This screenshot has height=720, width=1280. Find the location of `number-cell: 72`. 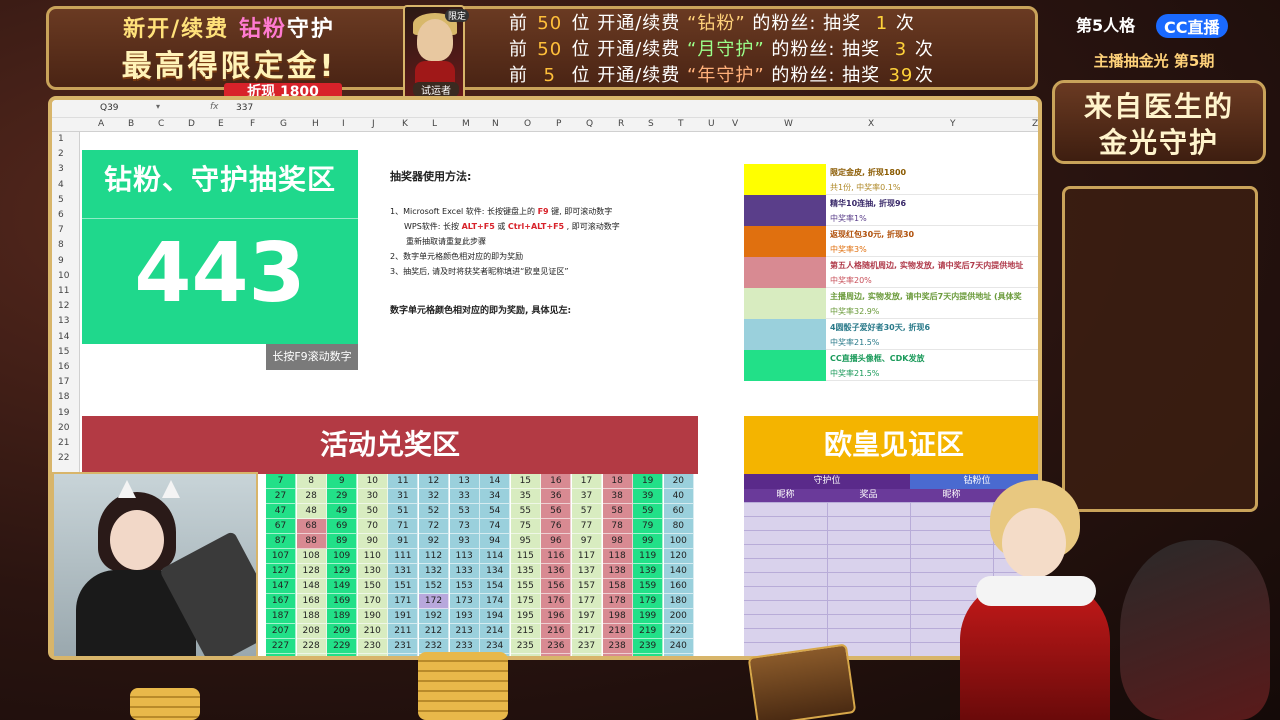

number-cell: 72 is located at coordinates (434, 526).